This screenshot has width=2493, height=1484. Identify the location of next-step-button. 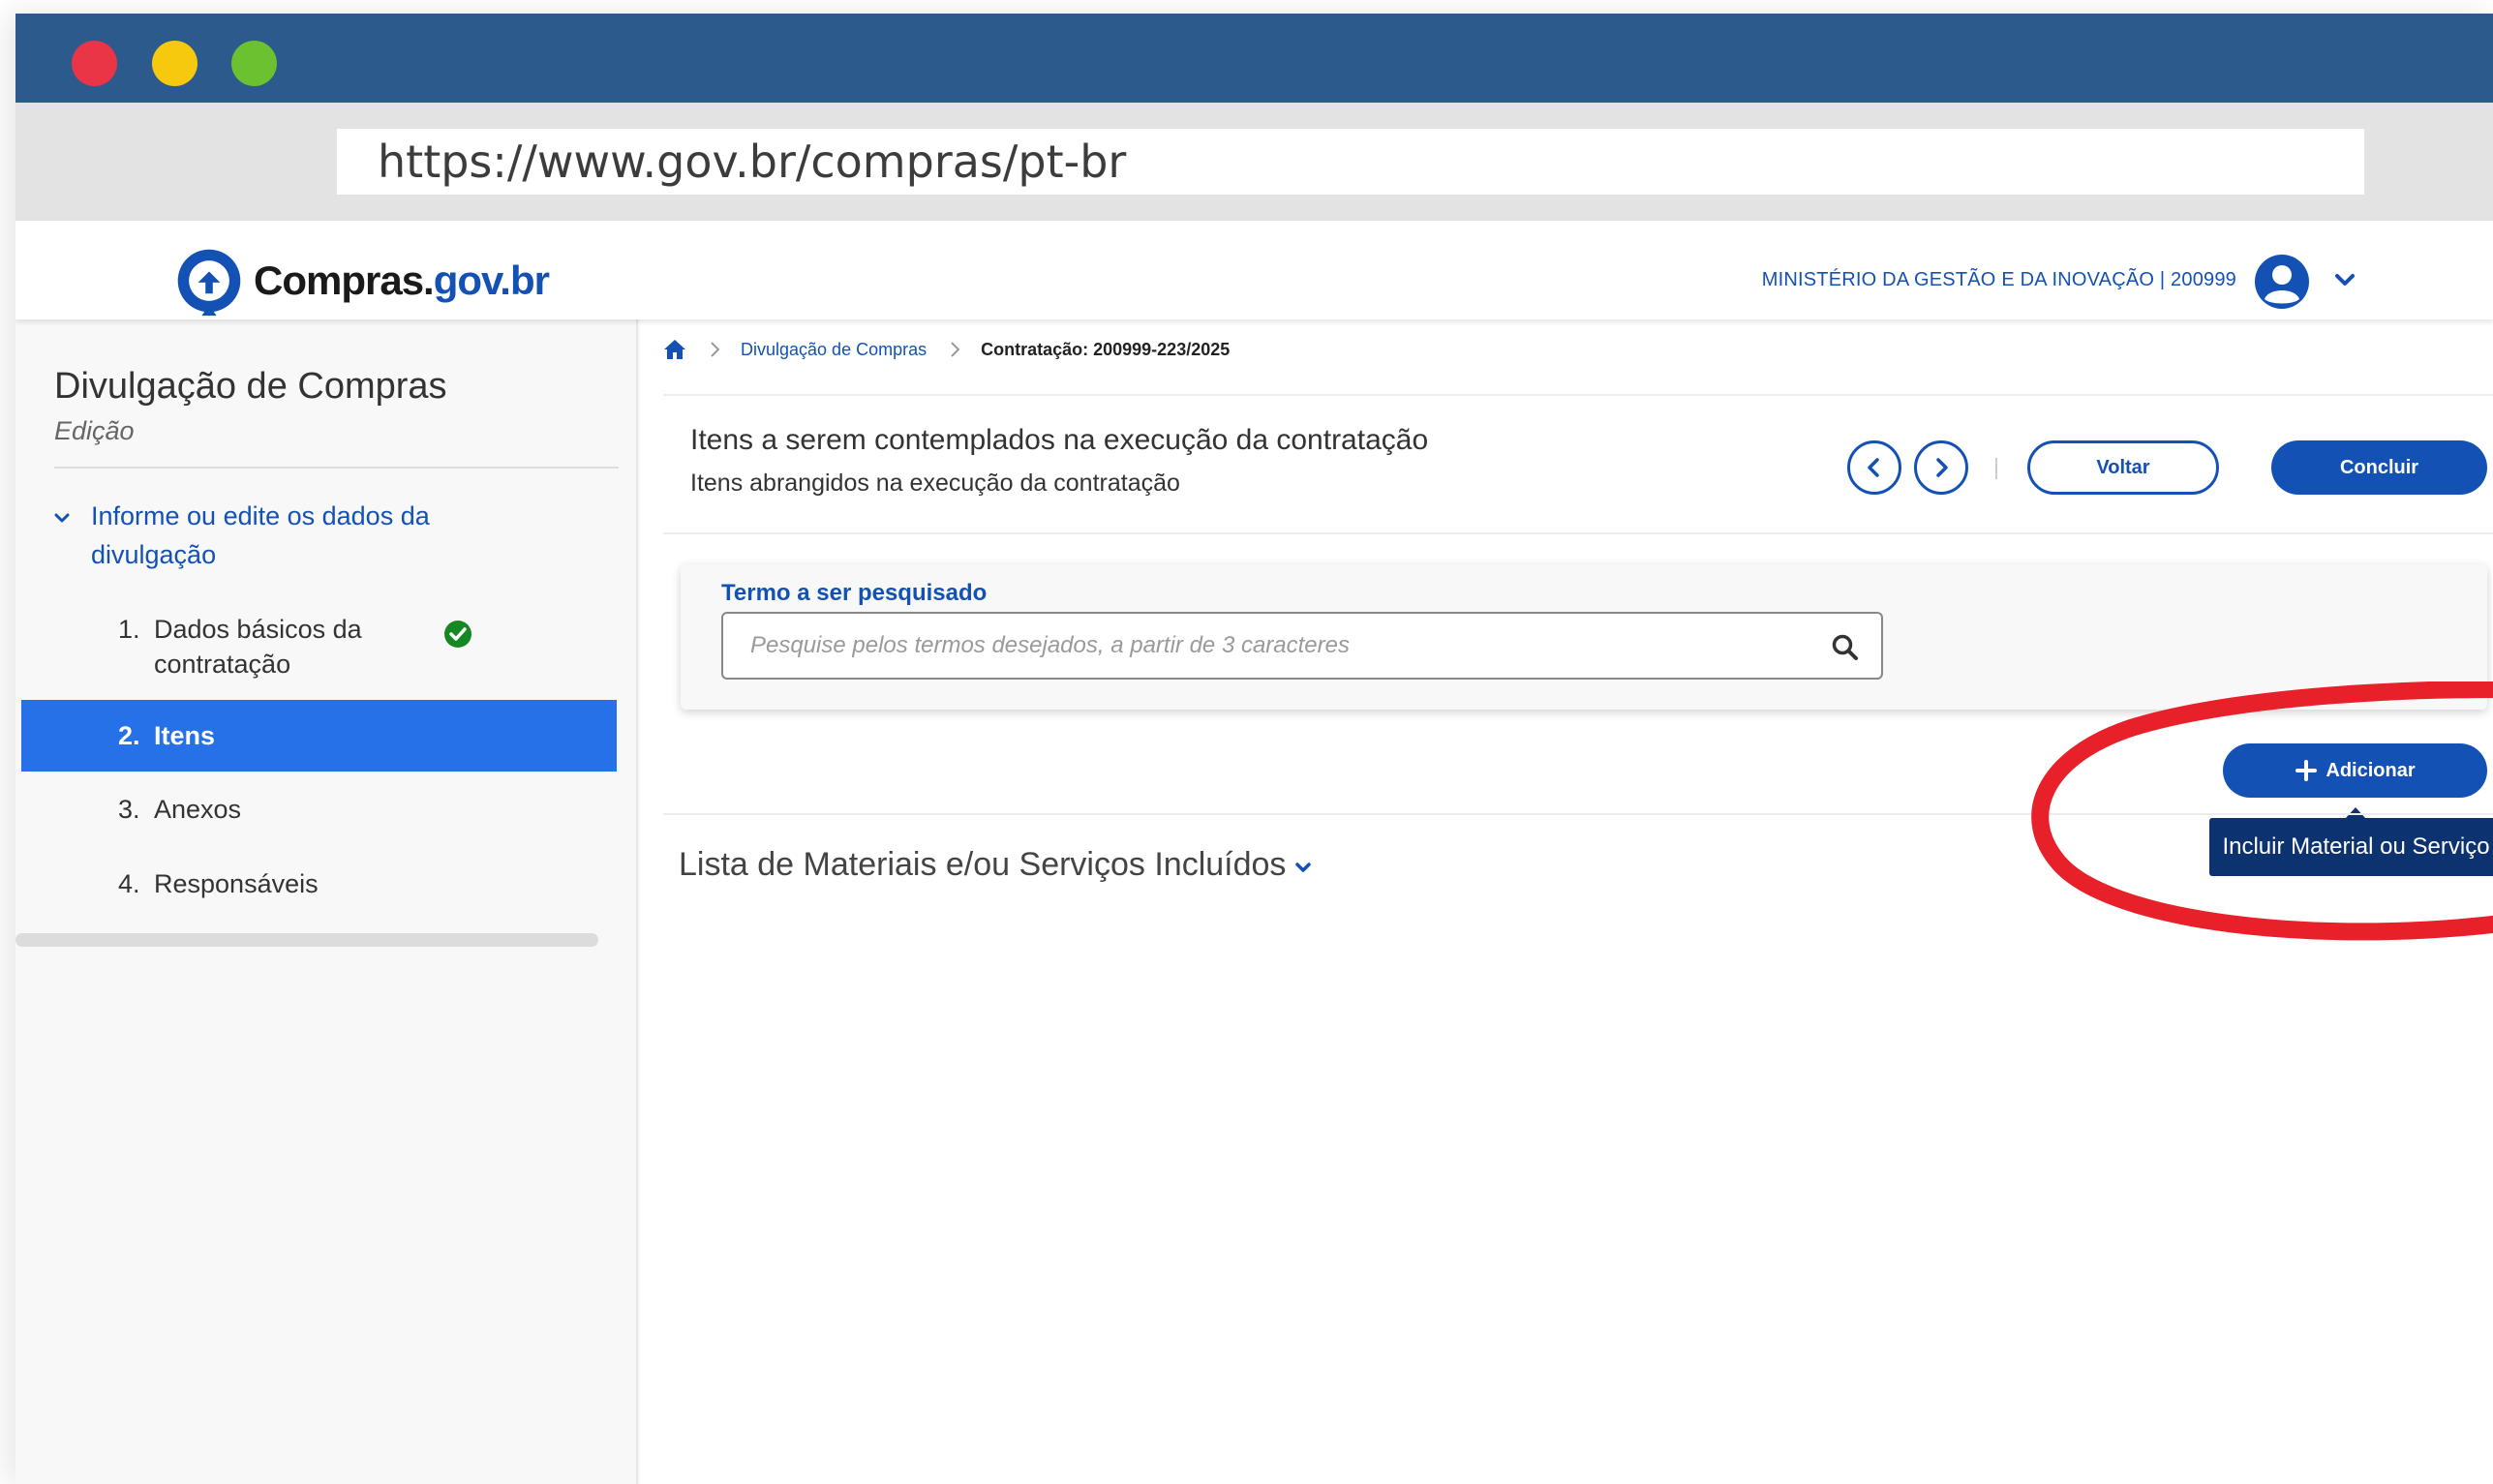
(1941, 467).